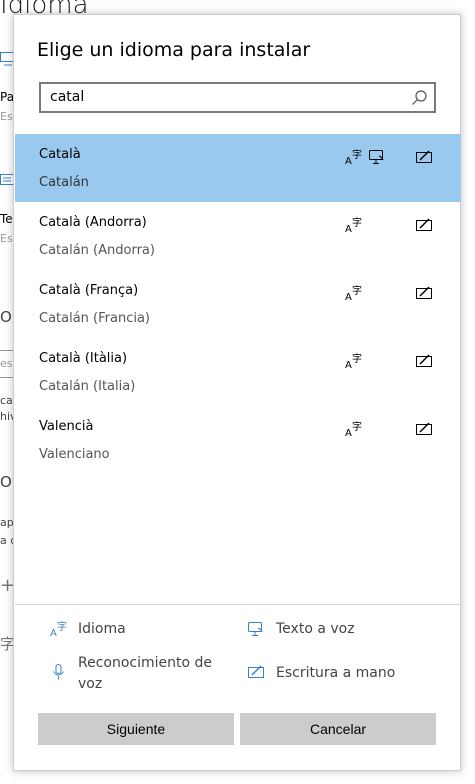  What do you see at coordinates (338, 729) in the screenshot?
I see `cancel-button: Cancelar` at bounding box center [338, 729].